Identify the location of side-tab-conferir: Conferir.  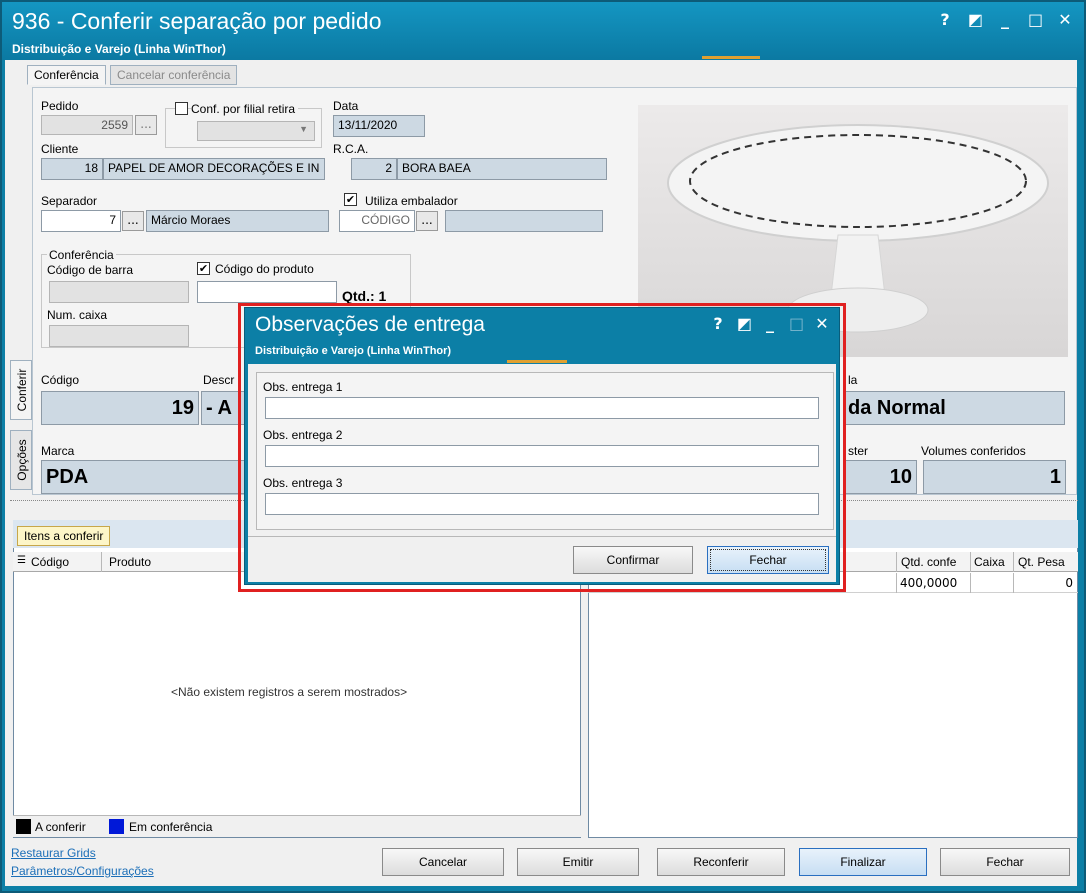
(21, 390).